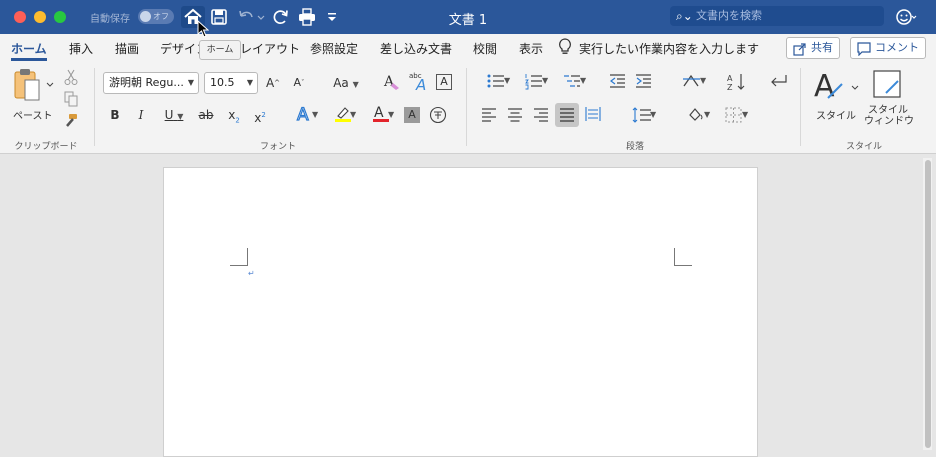 The width and height of the screenshot is (936, 457). I want to click on undo-icon, so click(252, 15).